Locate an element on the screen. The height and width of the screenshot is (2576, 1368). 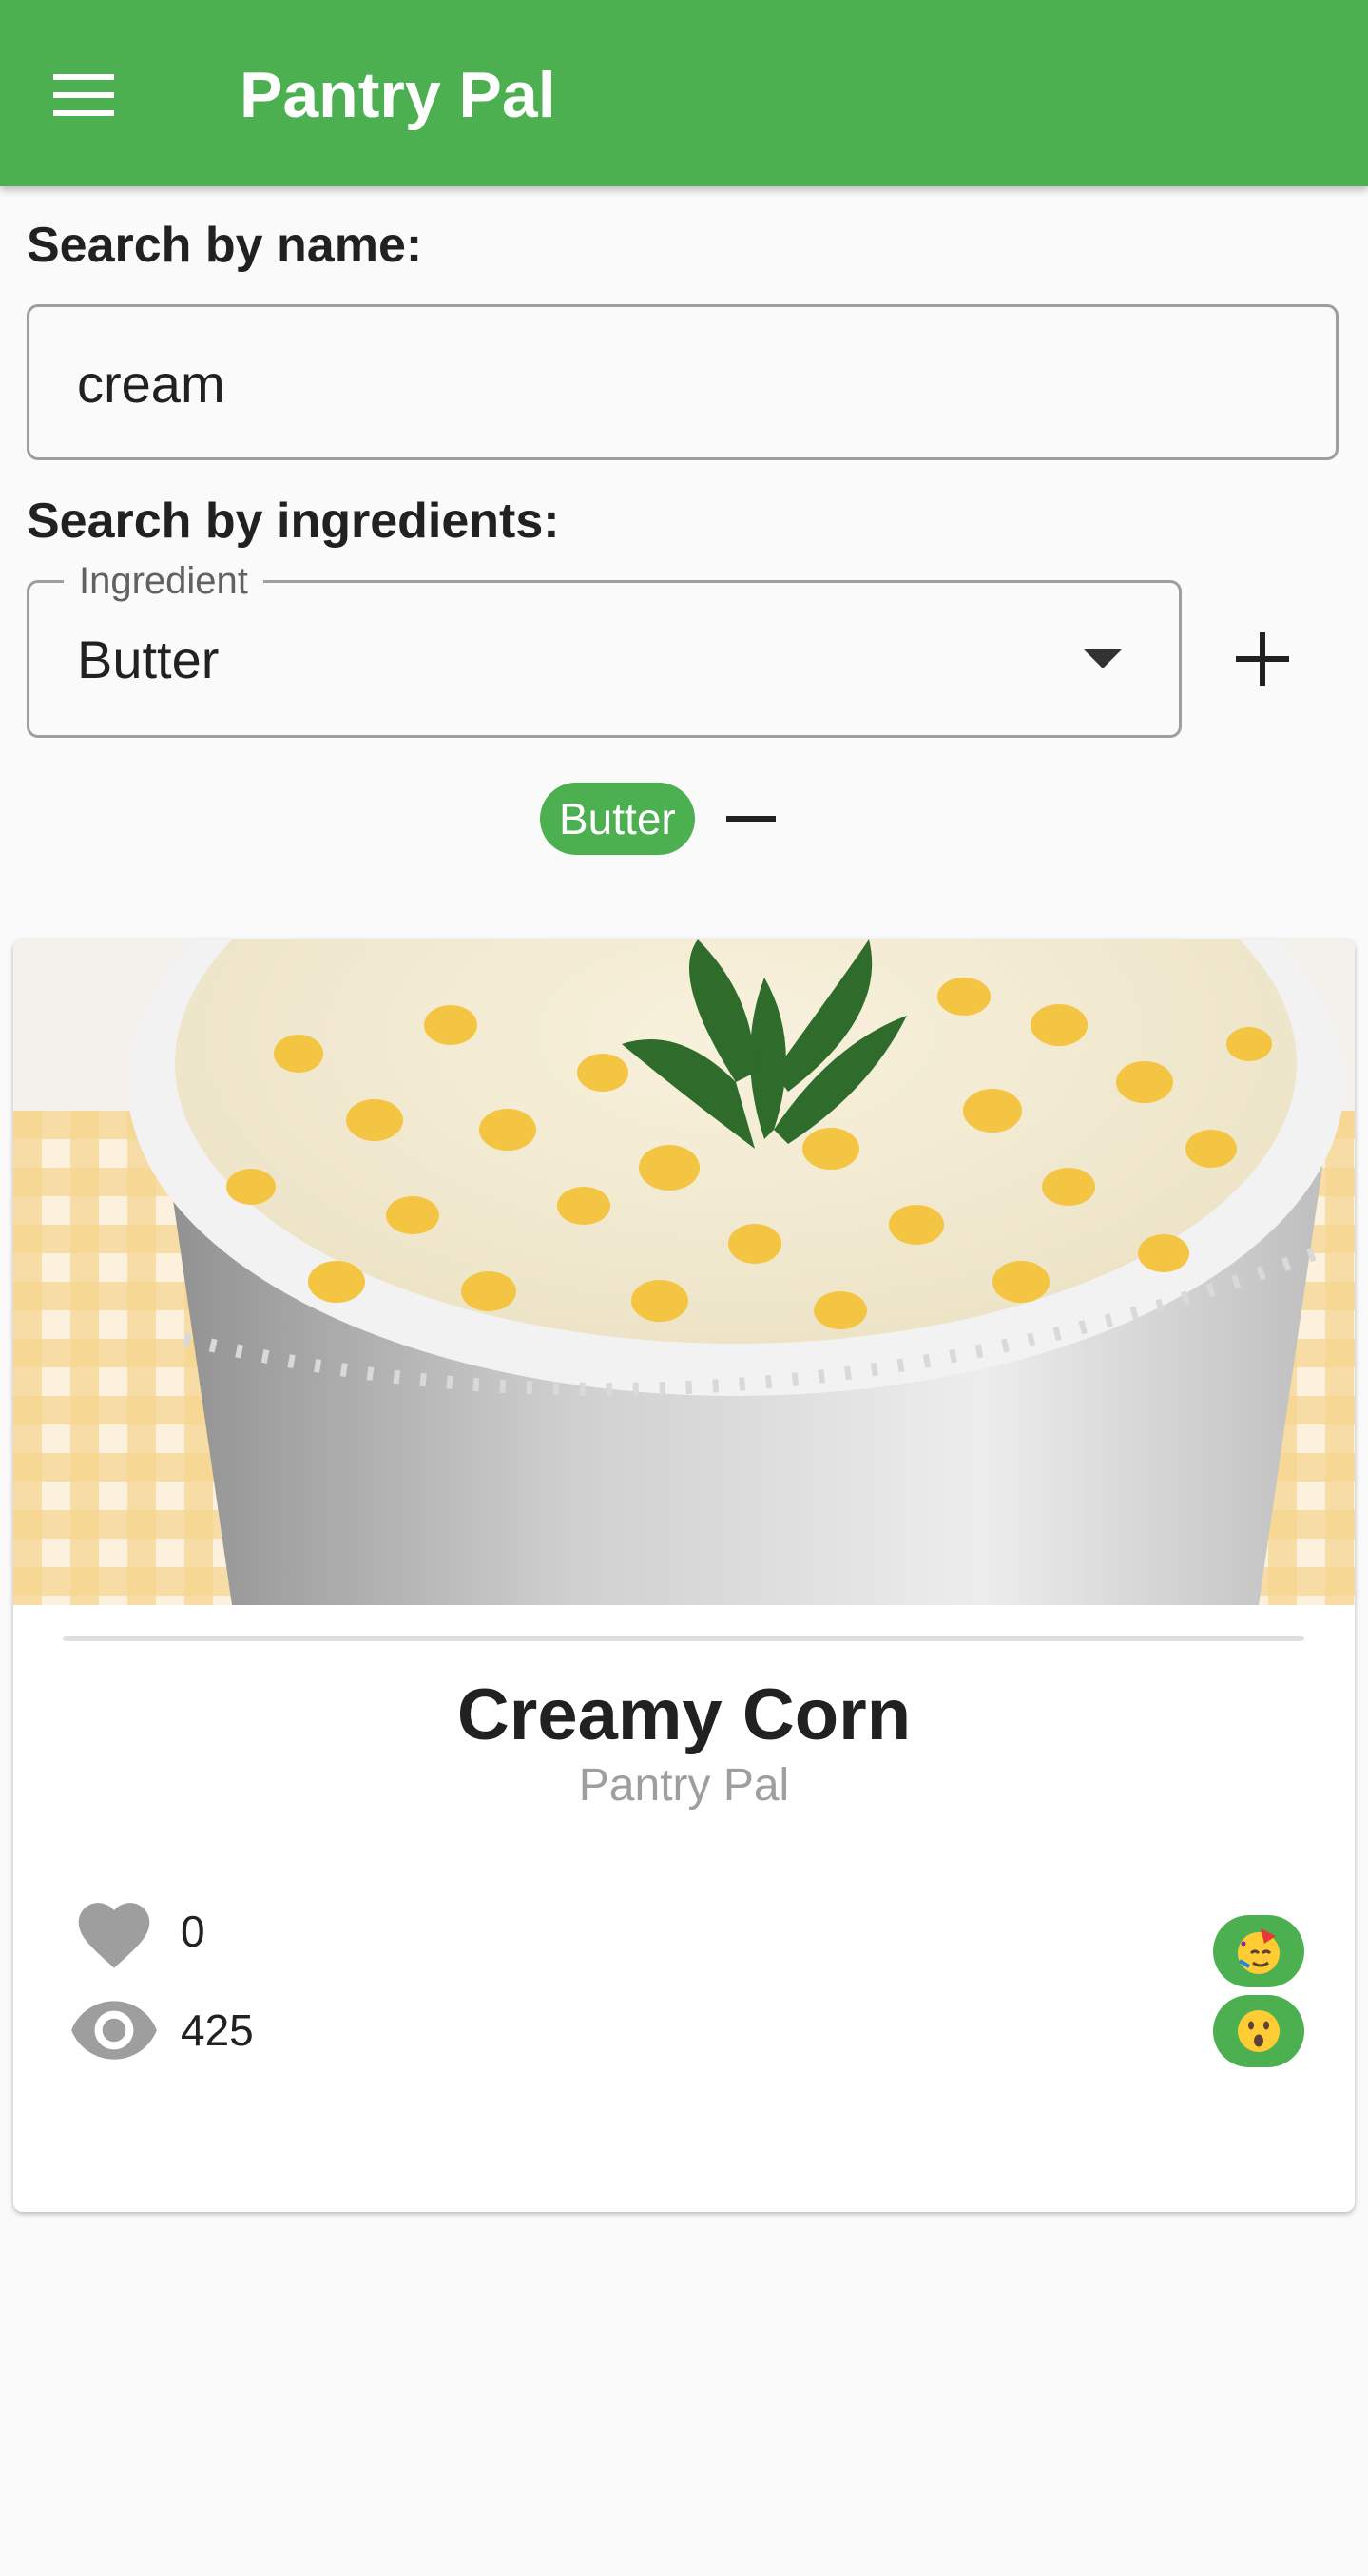
likes-count: 0 is located at coordinates (193, 1931).